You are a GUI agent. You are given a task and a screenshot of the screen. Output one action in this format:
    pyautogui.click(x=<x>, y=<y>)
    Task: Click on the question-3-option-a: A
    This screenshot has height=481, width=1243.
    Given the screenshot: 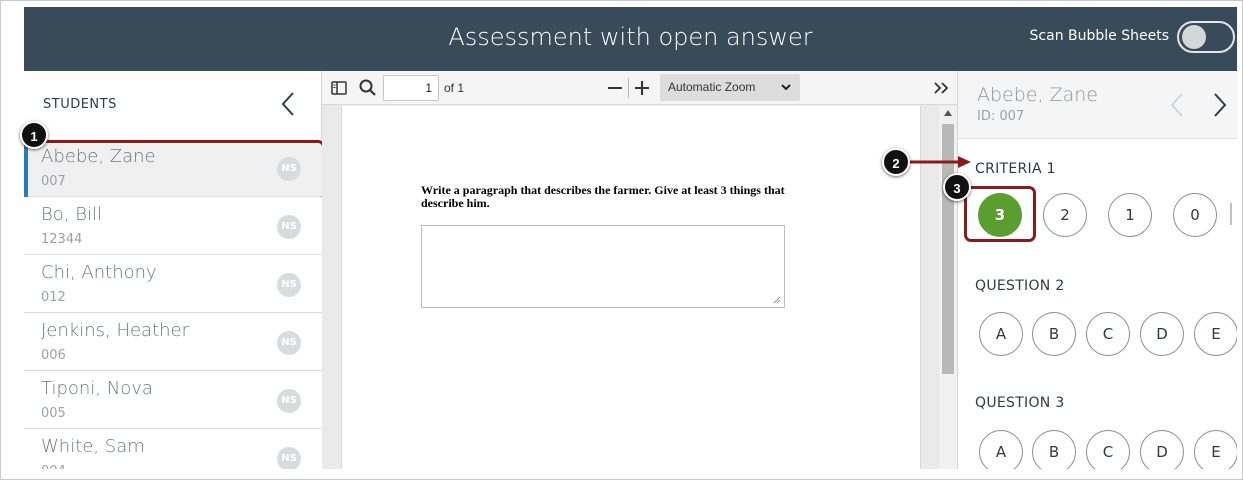 What is the action you would take?
    pyautogui.click(x=1001, y=449)
    